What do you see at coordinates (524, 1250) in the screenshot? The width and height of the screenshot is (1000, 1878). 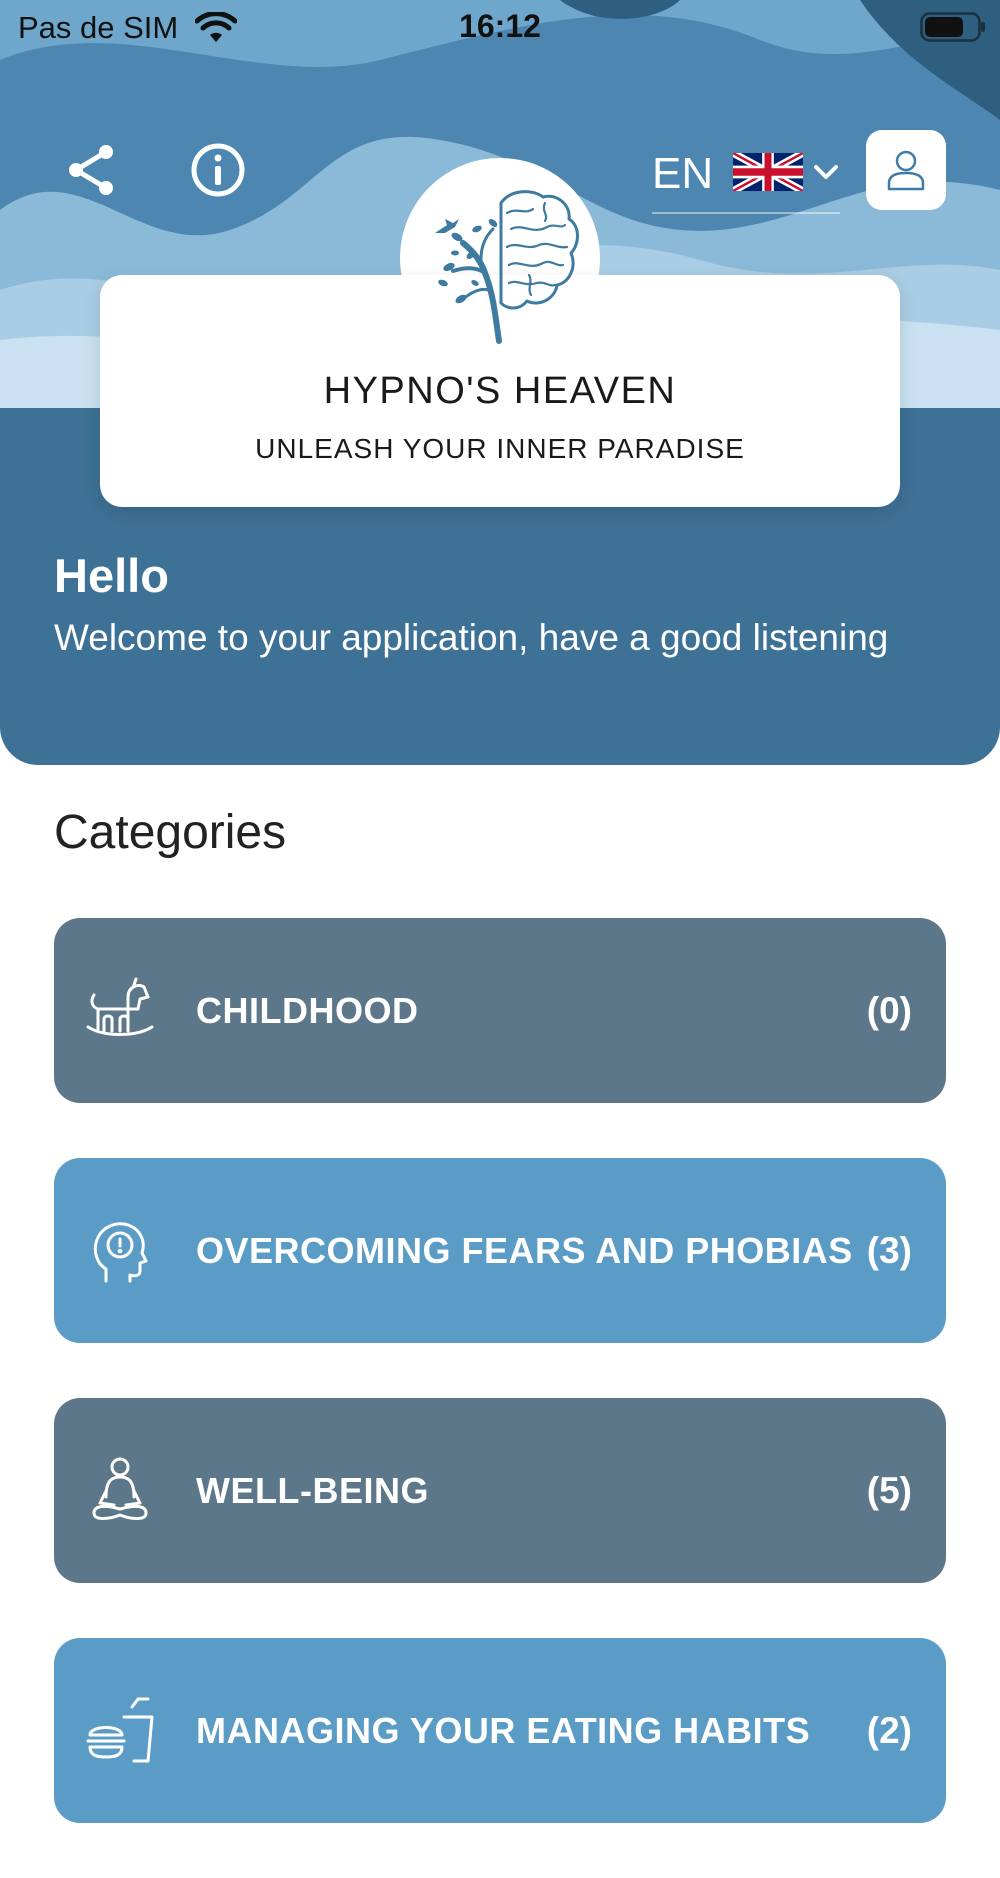 I see `category-name: OVERCOMING FEARS AND PHOBIAS` at bounding box center [524, 1250].